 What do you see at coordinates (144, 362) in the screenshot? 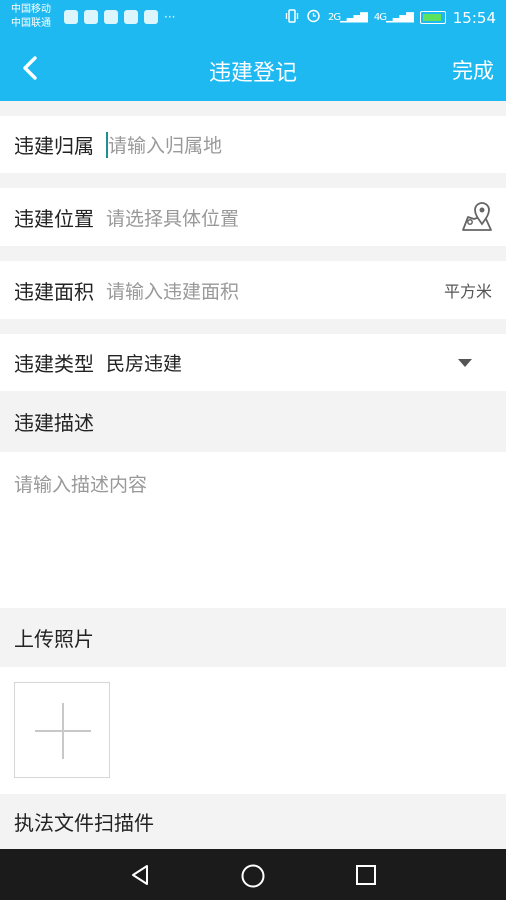
I see `type-select-value: 民房违建` at bounding box center [144, 362].